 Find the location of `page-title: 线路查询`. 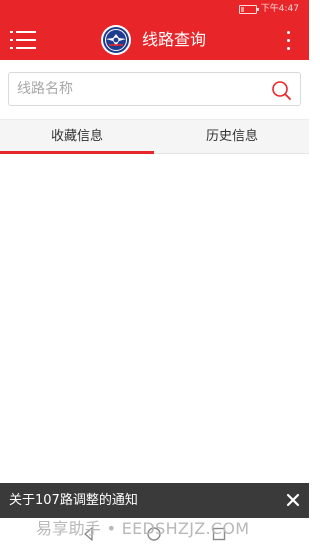

page-title: 线路查询 is located at coordinates (174, 39).